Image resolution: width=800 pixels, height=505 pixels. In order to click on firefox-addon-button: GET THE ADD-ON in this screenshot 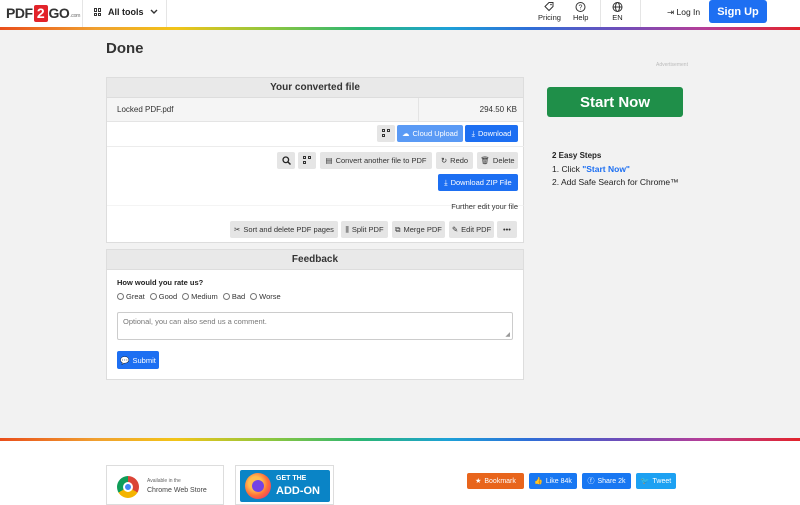, I will do `click(285, 486)`.